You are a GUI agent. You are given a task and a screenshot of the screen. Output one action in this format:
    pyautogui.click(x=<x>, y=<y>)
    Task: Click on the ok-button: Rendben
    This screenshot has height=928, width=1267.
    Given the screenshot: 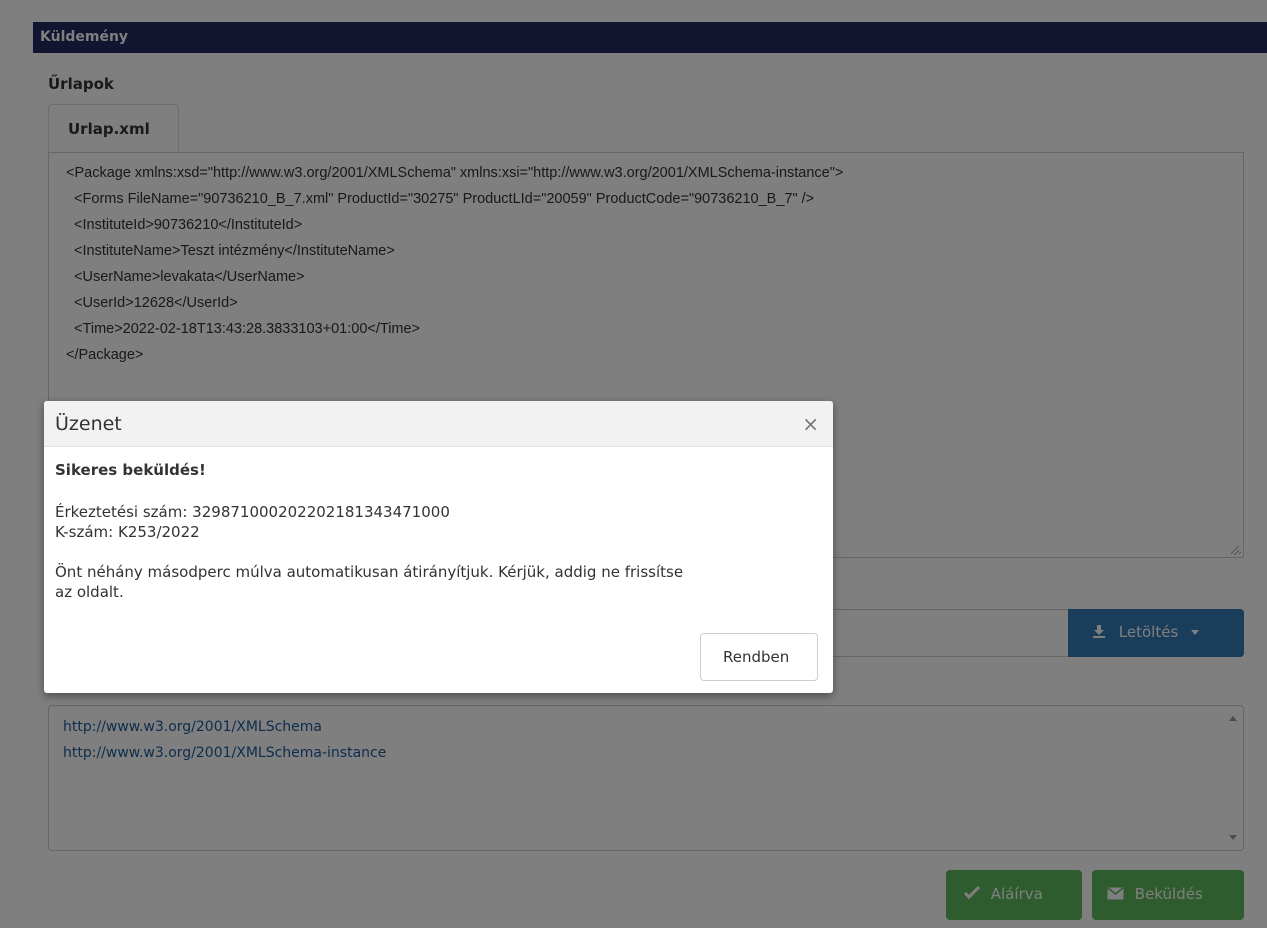 What is the action you would take?
    pyautogui.click(x=759, y=657)
    